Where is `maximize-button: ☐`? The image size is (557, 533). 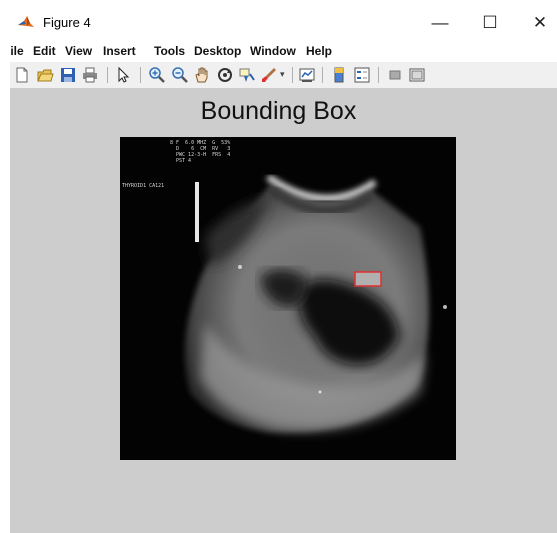 maximize-button: ☐ is located at coordinates (490, 23).